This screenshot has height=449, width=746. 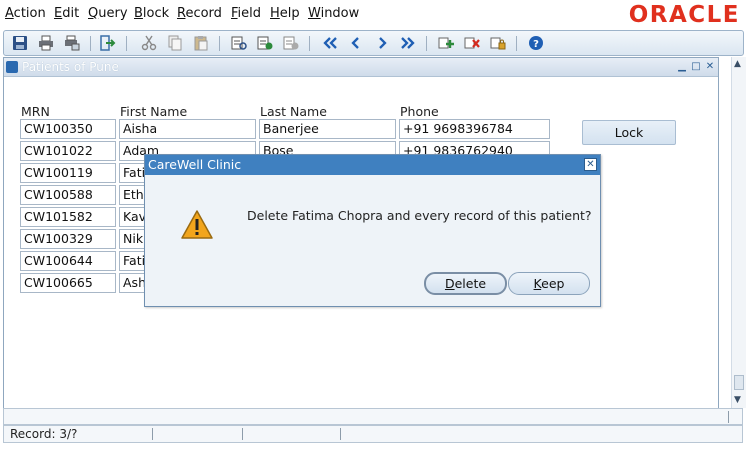 I want to click on delete-button: Delete, so click(x=465, y=283).